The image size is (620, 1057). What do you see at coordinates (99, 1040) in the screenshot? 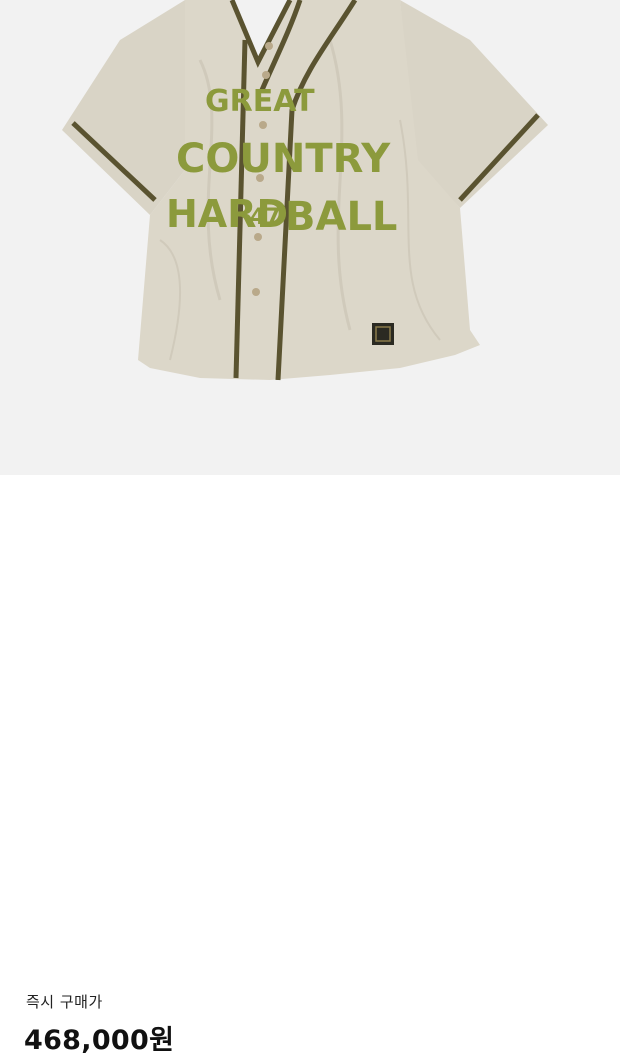
I see `price-value: 468,000원` at bounding box center [99, 1040].